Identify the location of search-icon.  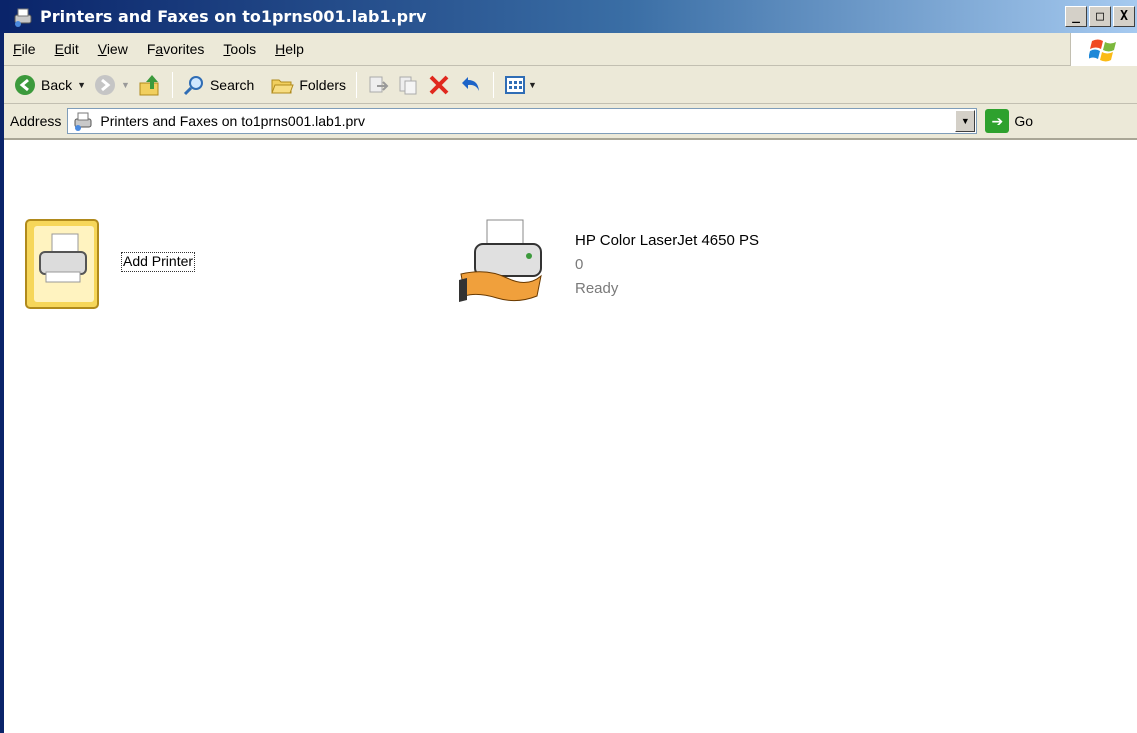
(193, 85).